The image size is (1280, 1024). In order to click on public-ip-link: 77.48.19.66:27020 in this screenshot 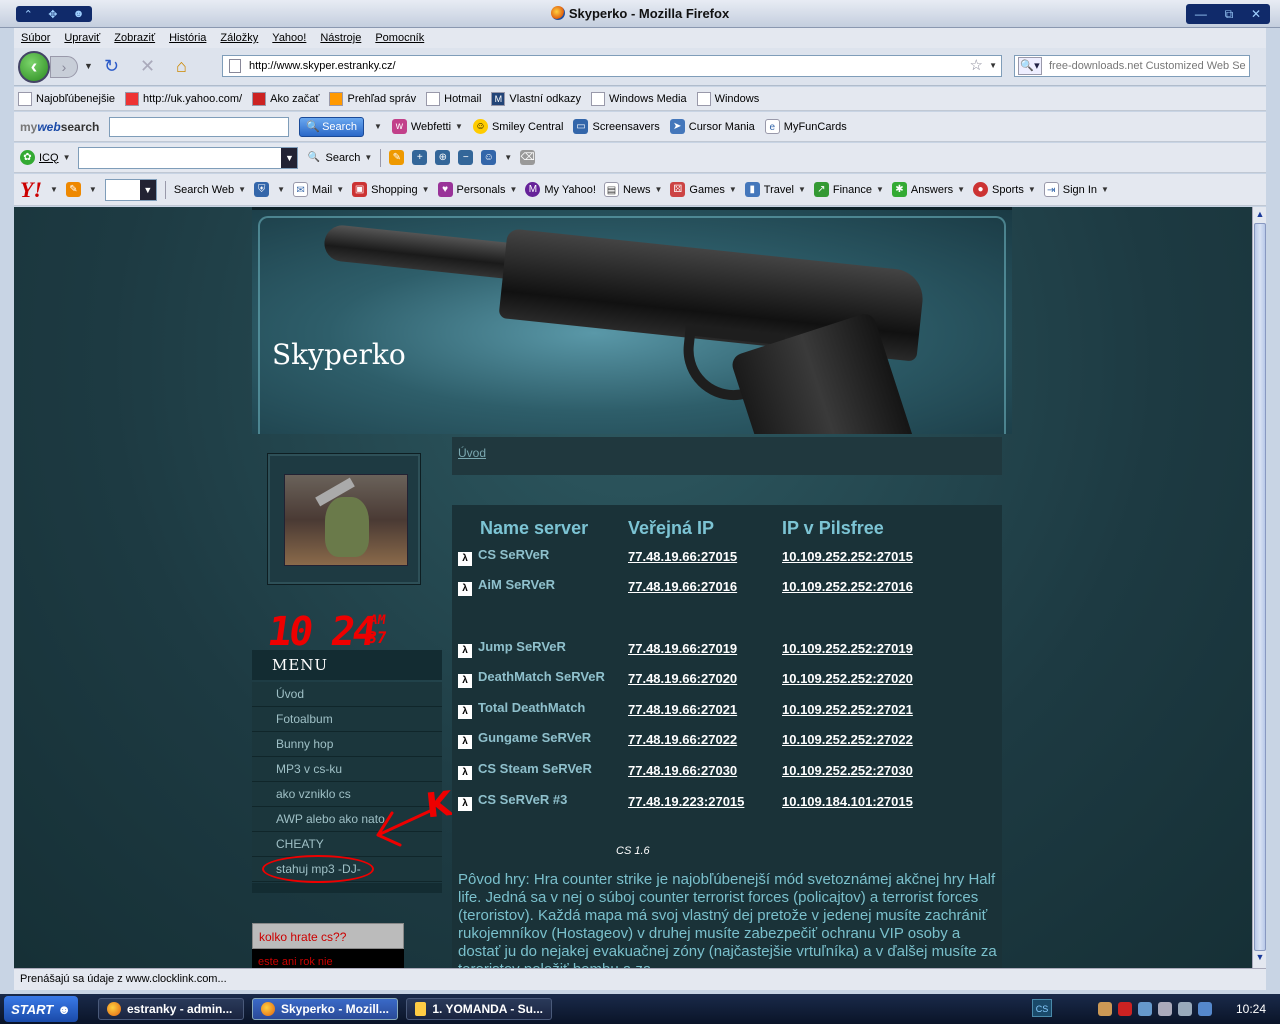, I will do `click(705, 678)`.